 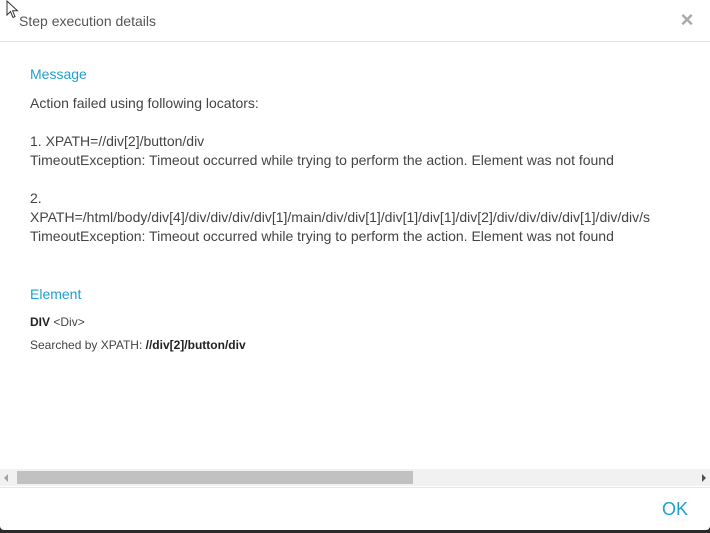 I want to click on dialog-header: Step execution details ×, so click(x=355, y=21).